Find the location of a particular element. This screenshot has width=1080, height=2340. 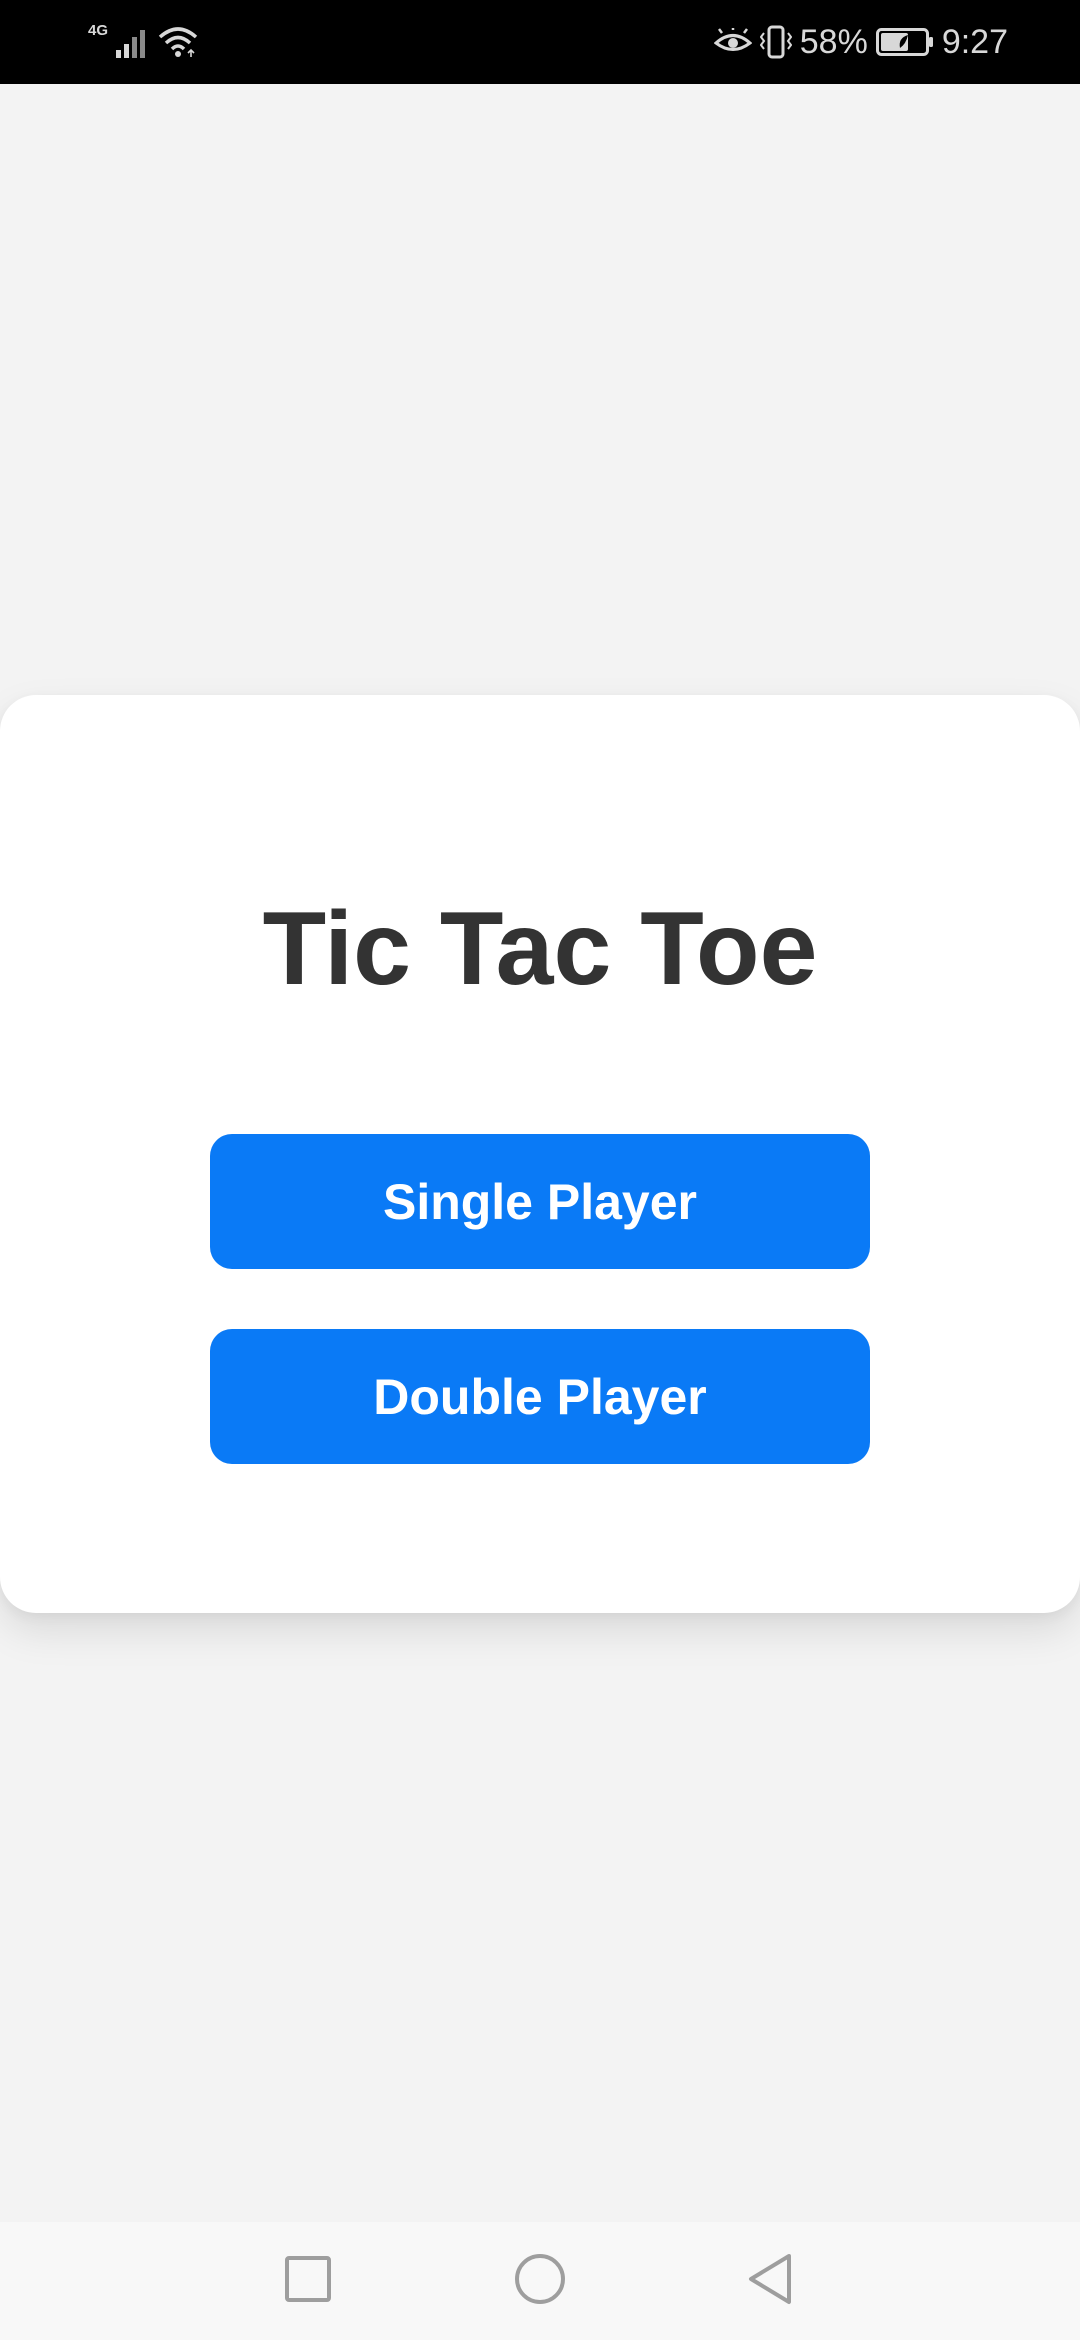

home-button is located at coordinates (540, 2281).